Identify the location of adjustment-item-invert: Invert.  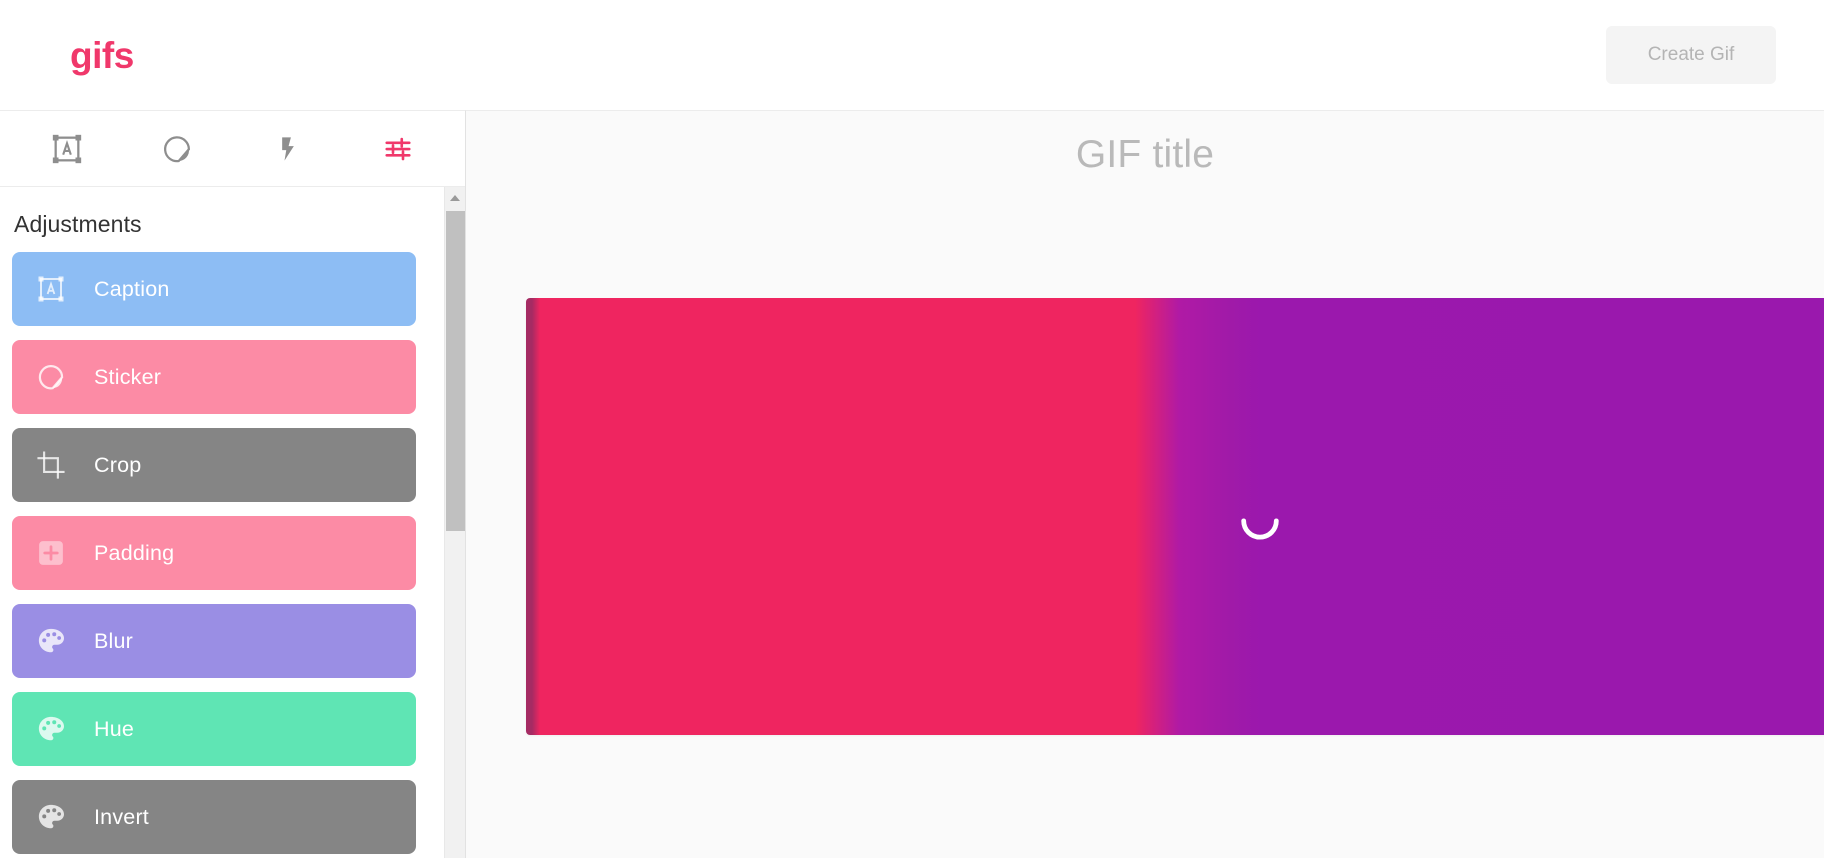
(214, 817).